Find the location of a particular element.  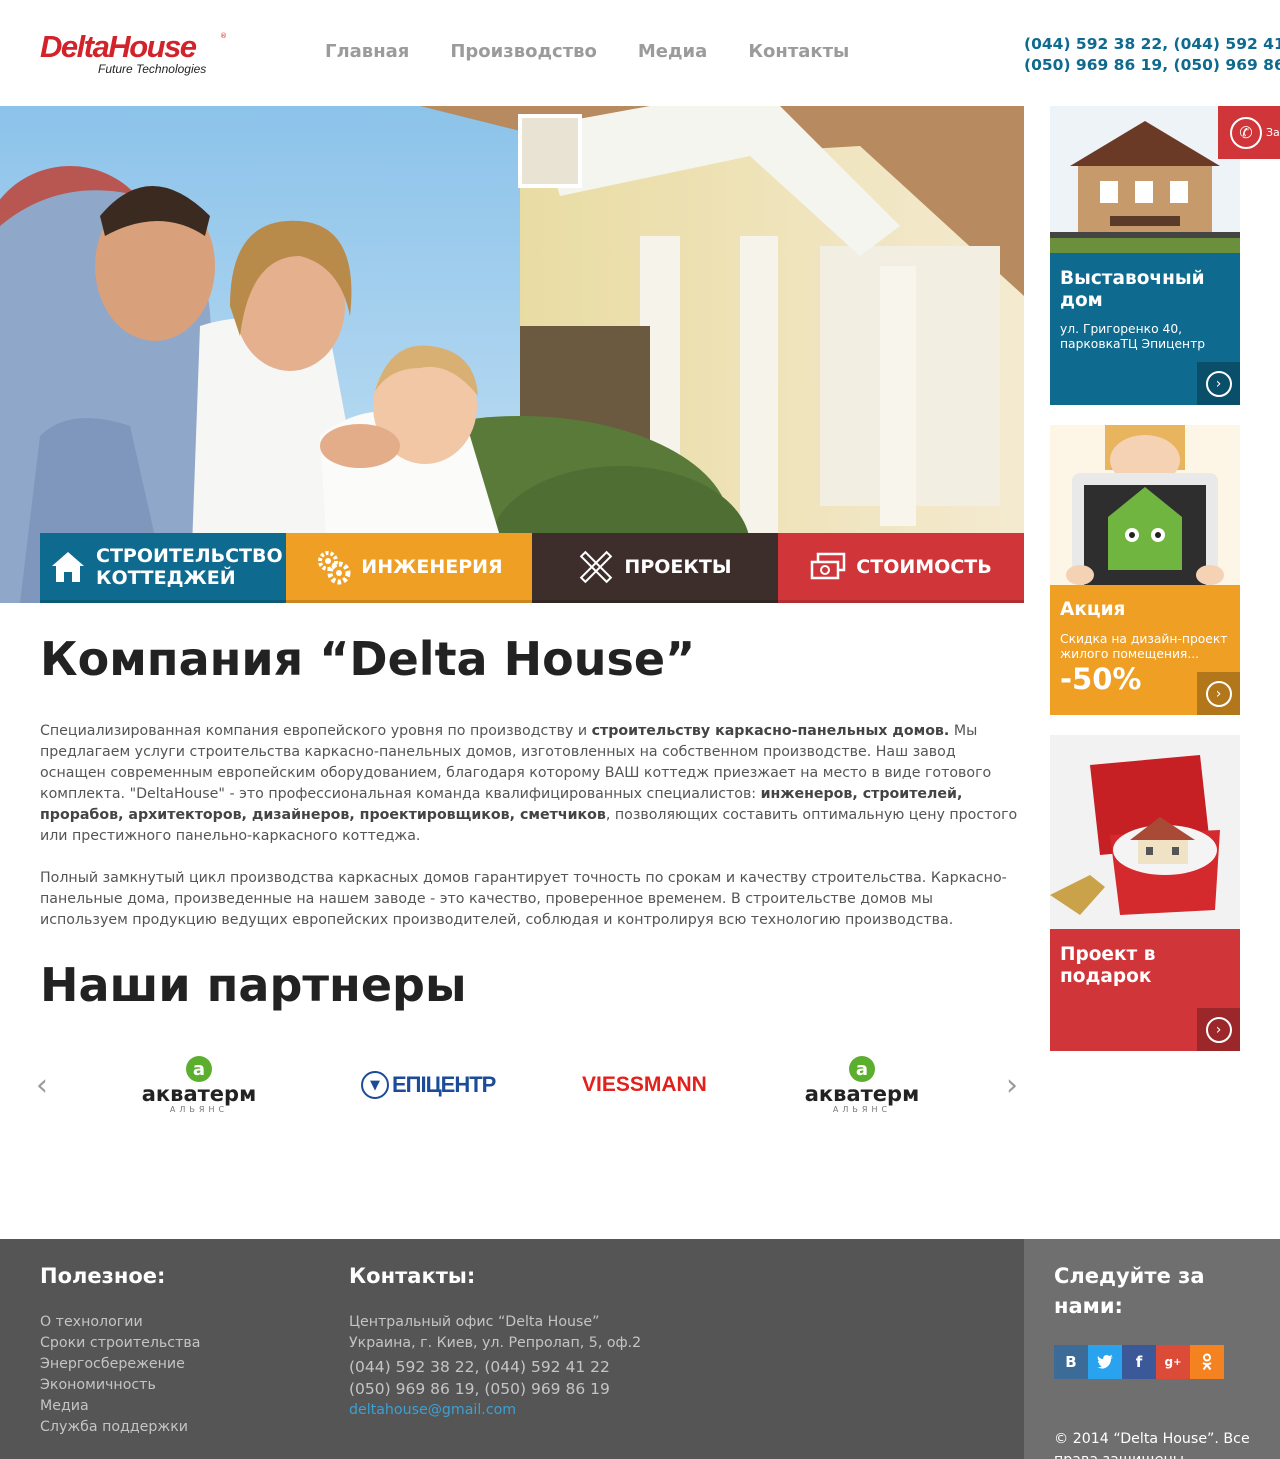

showroom-house-image is located at coordinates (1145, 179).